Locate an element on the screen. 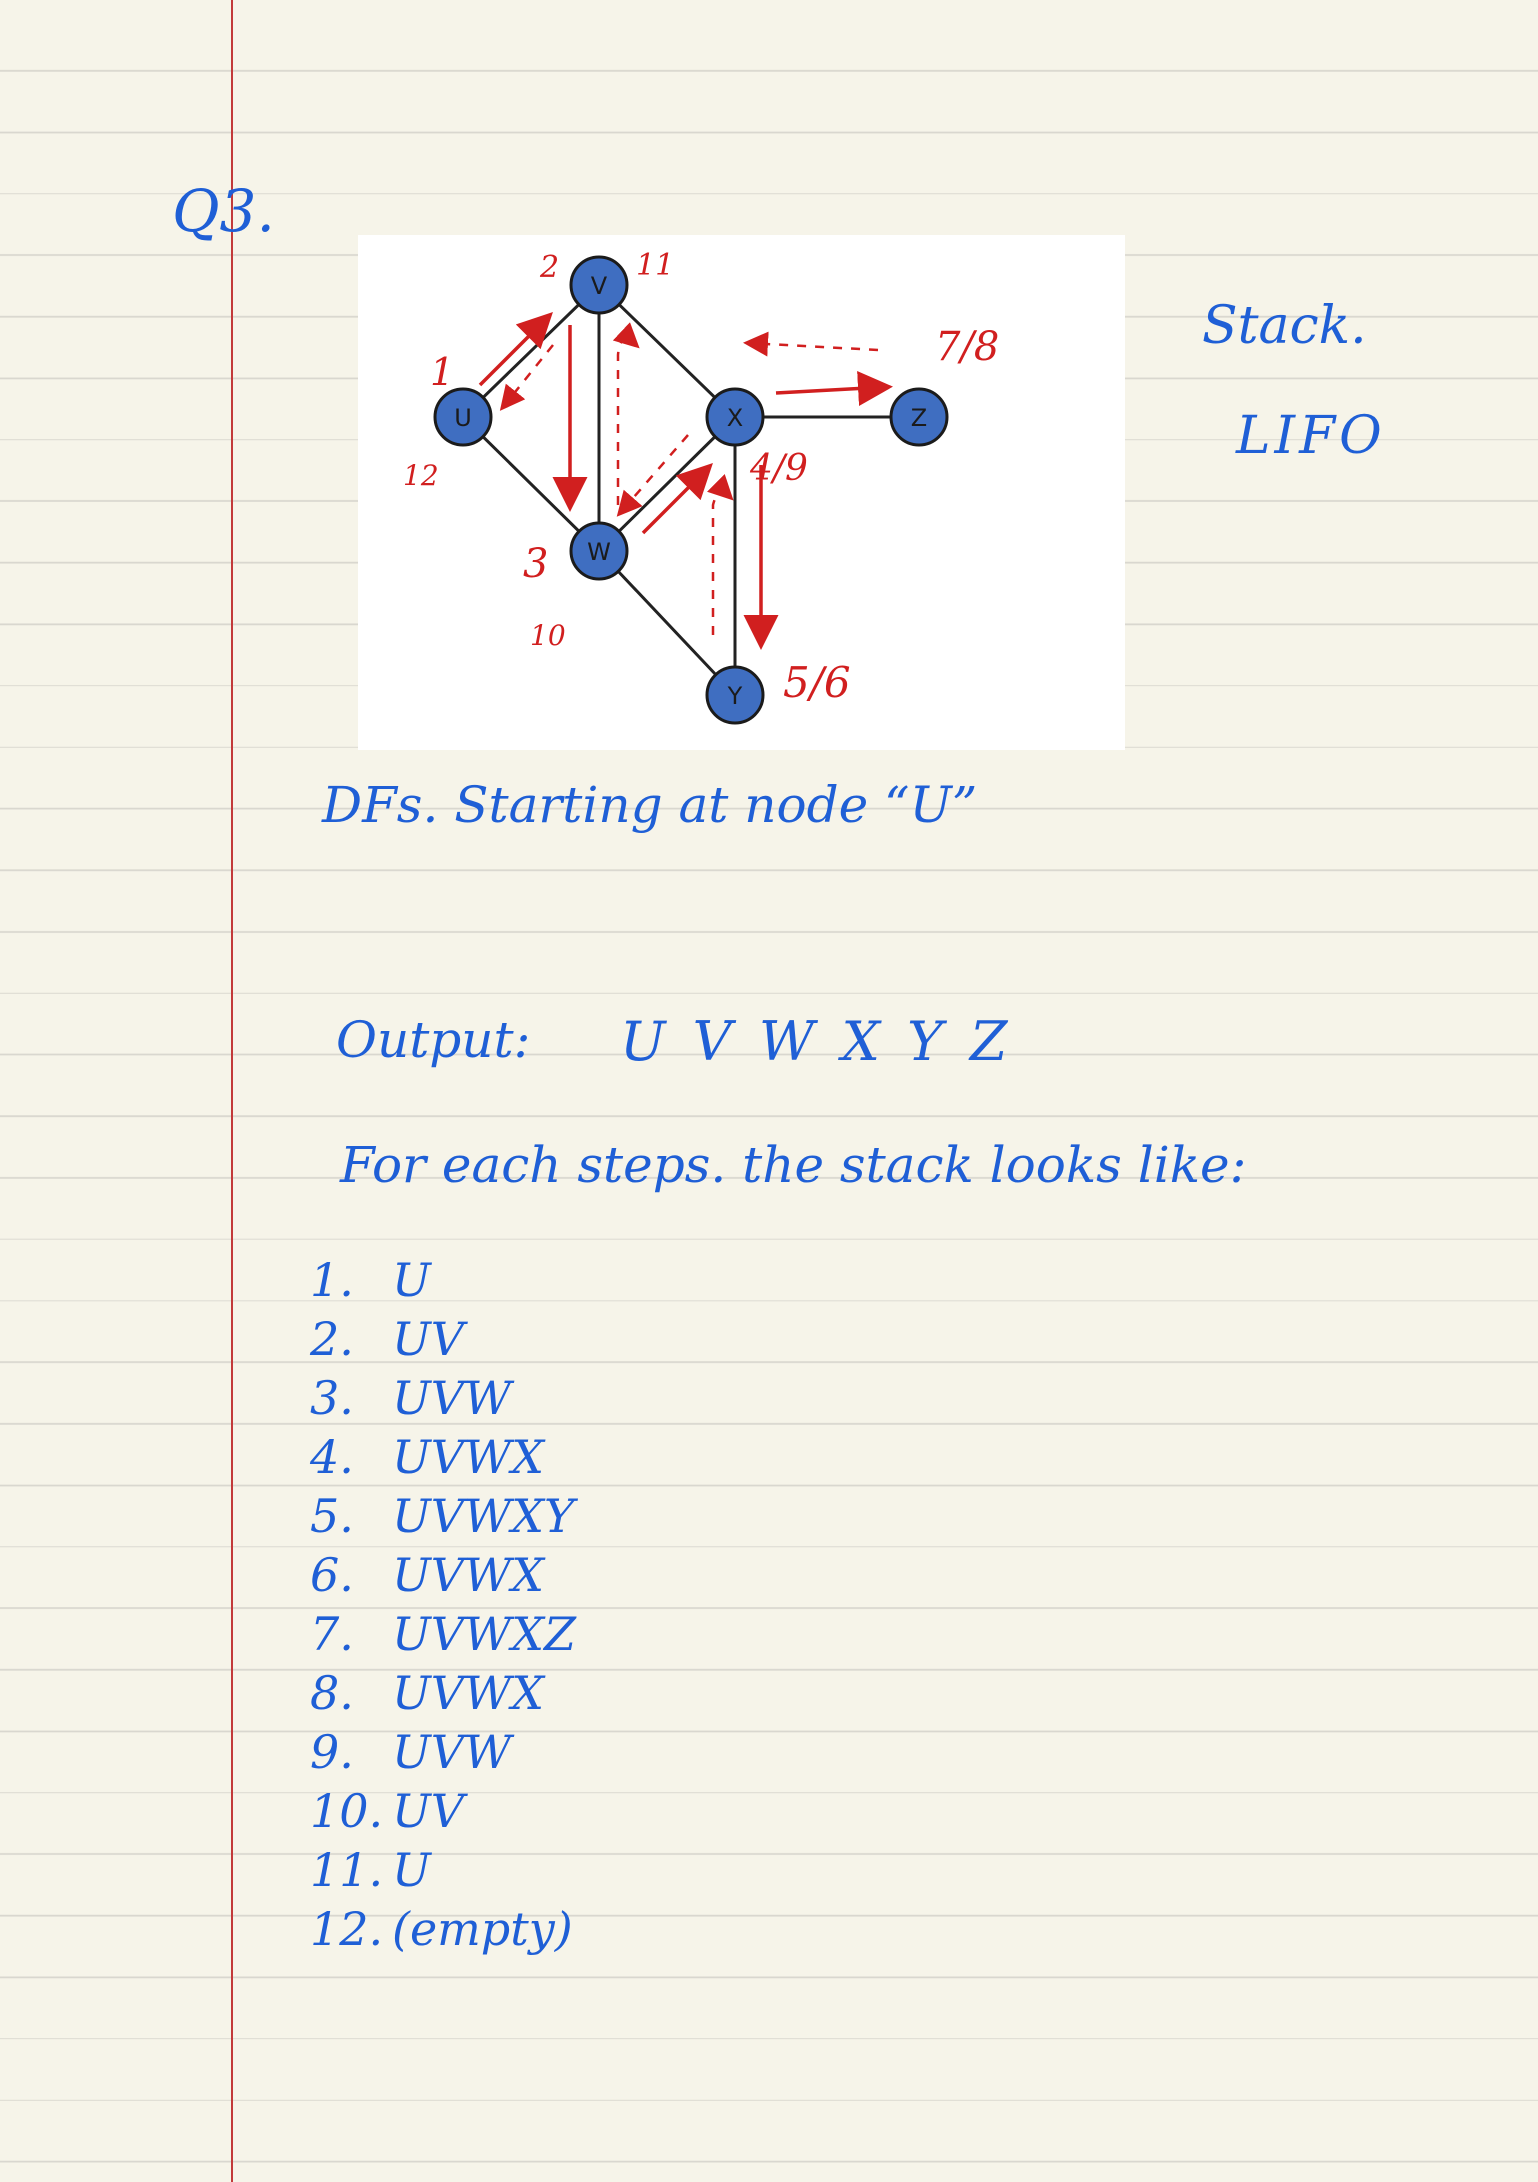  edge-w-y is located at coordinates (667, 623).